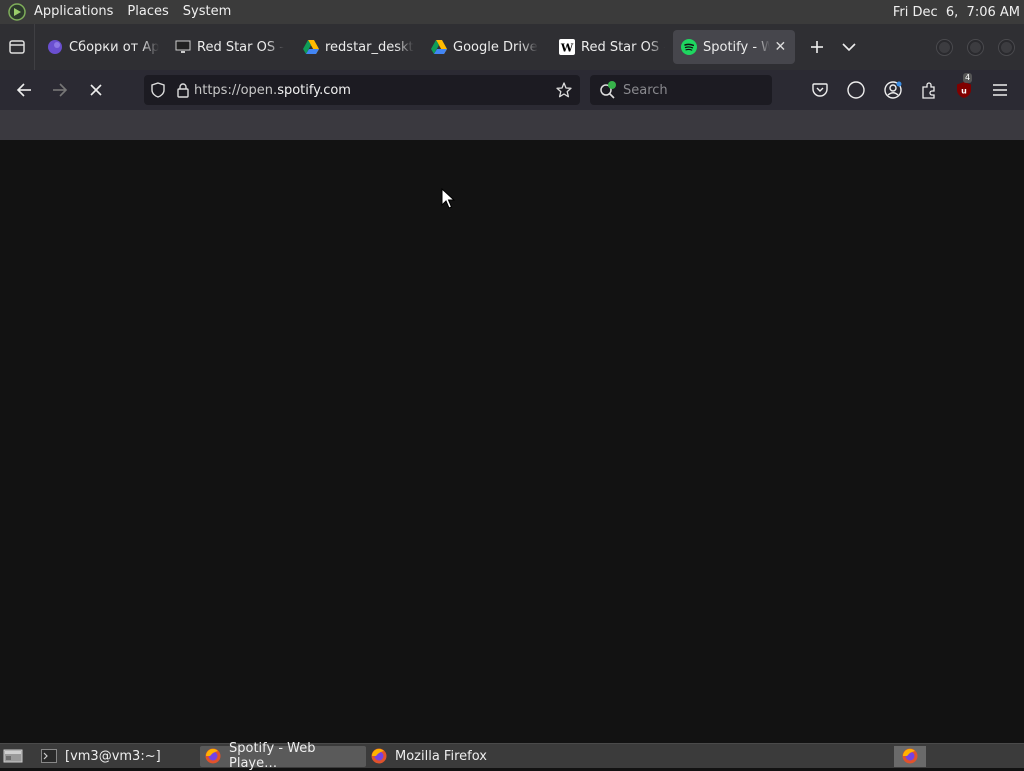 The image size is (1024, 771). I want to click on menu-applications: Applications, so click(73, 12).